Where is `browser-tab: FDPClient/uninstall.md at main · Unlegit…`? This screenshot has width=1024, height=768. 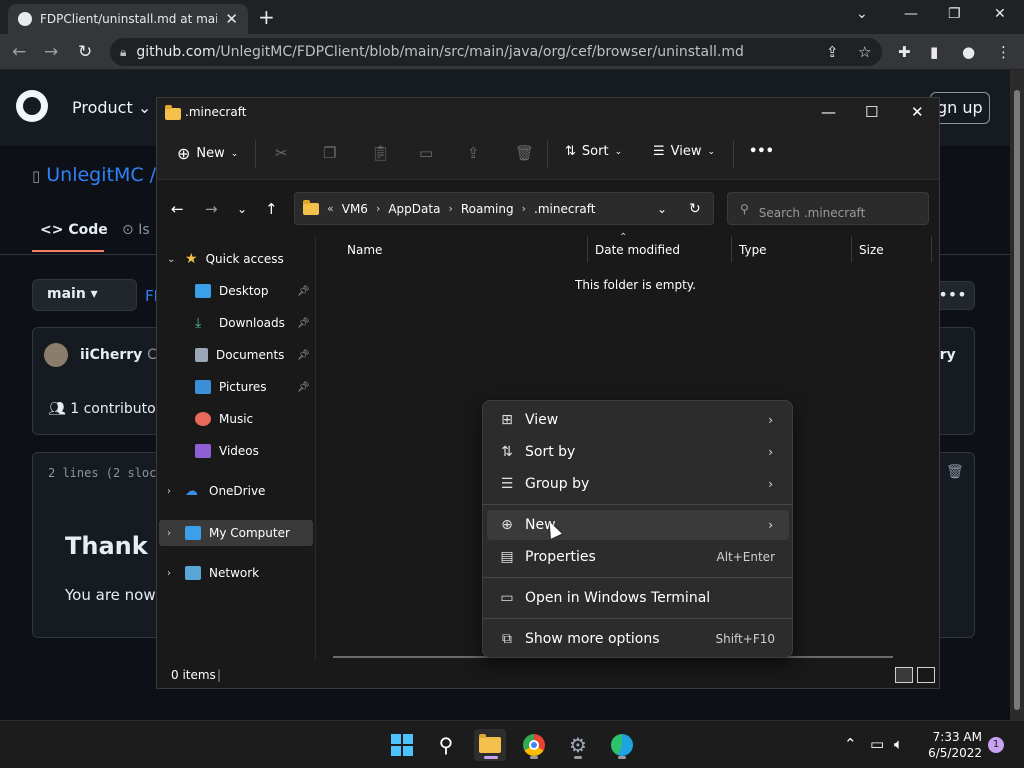 browser-tab: FDPClient/uninstall.md at main · Unlegit… is located at coordinates (128, 19).